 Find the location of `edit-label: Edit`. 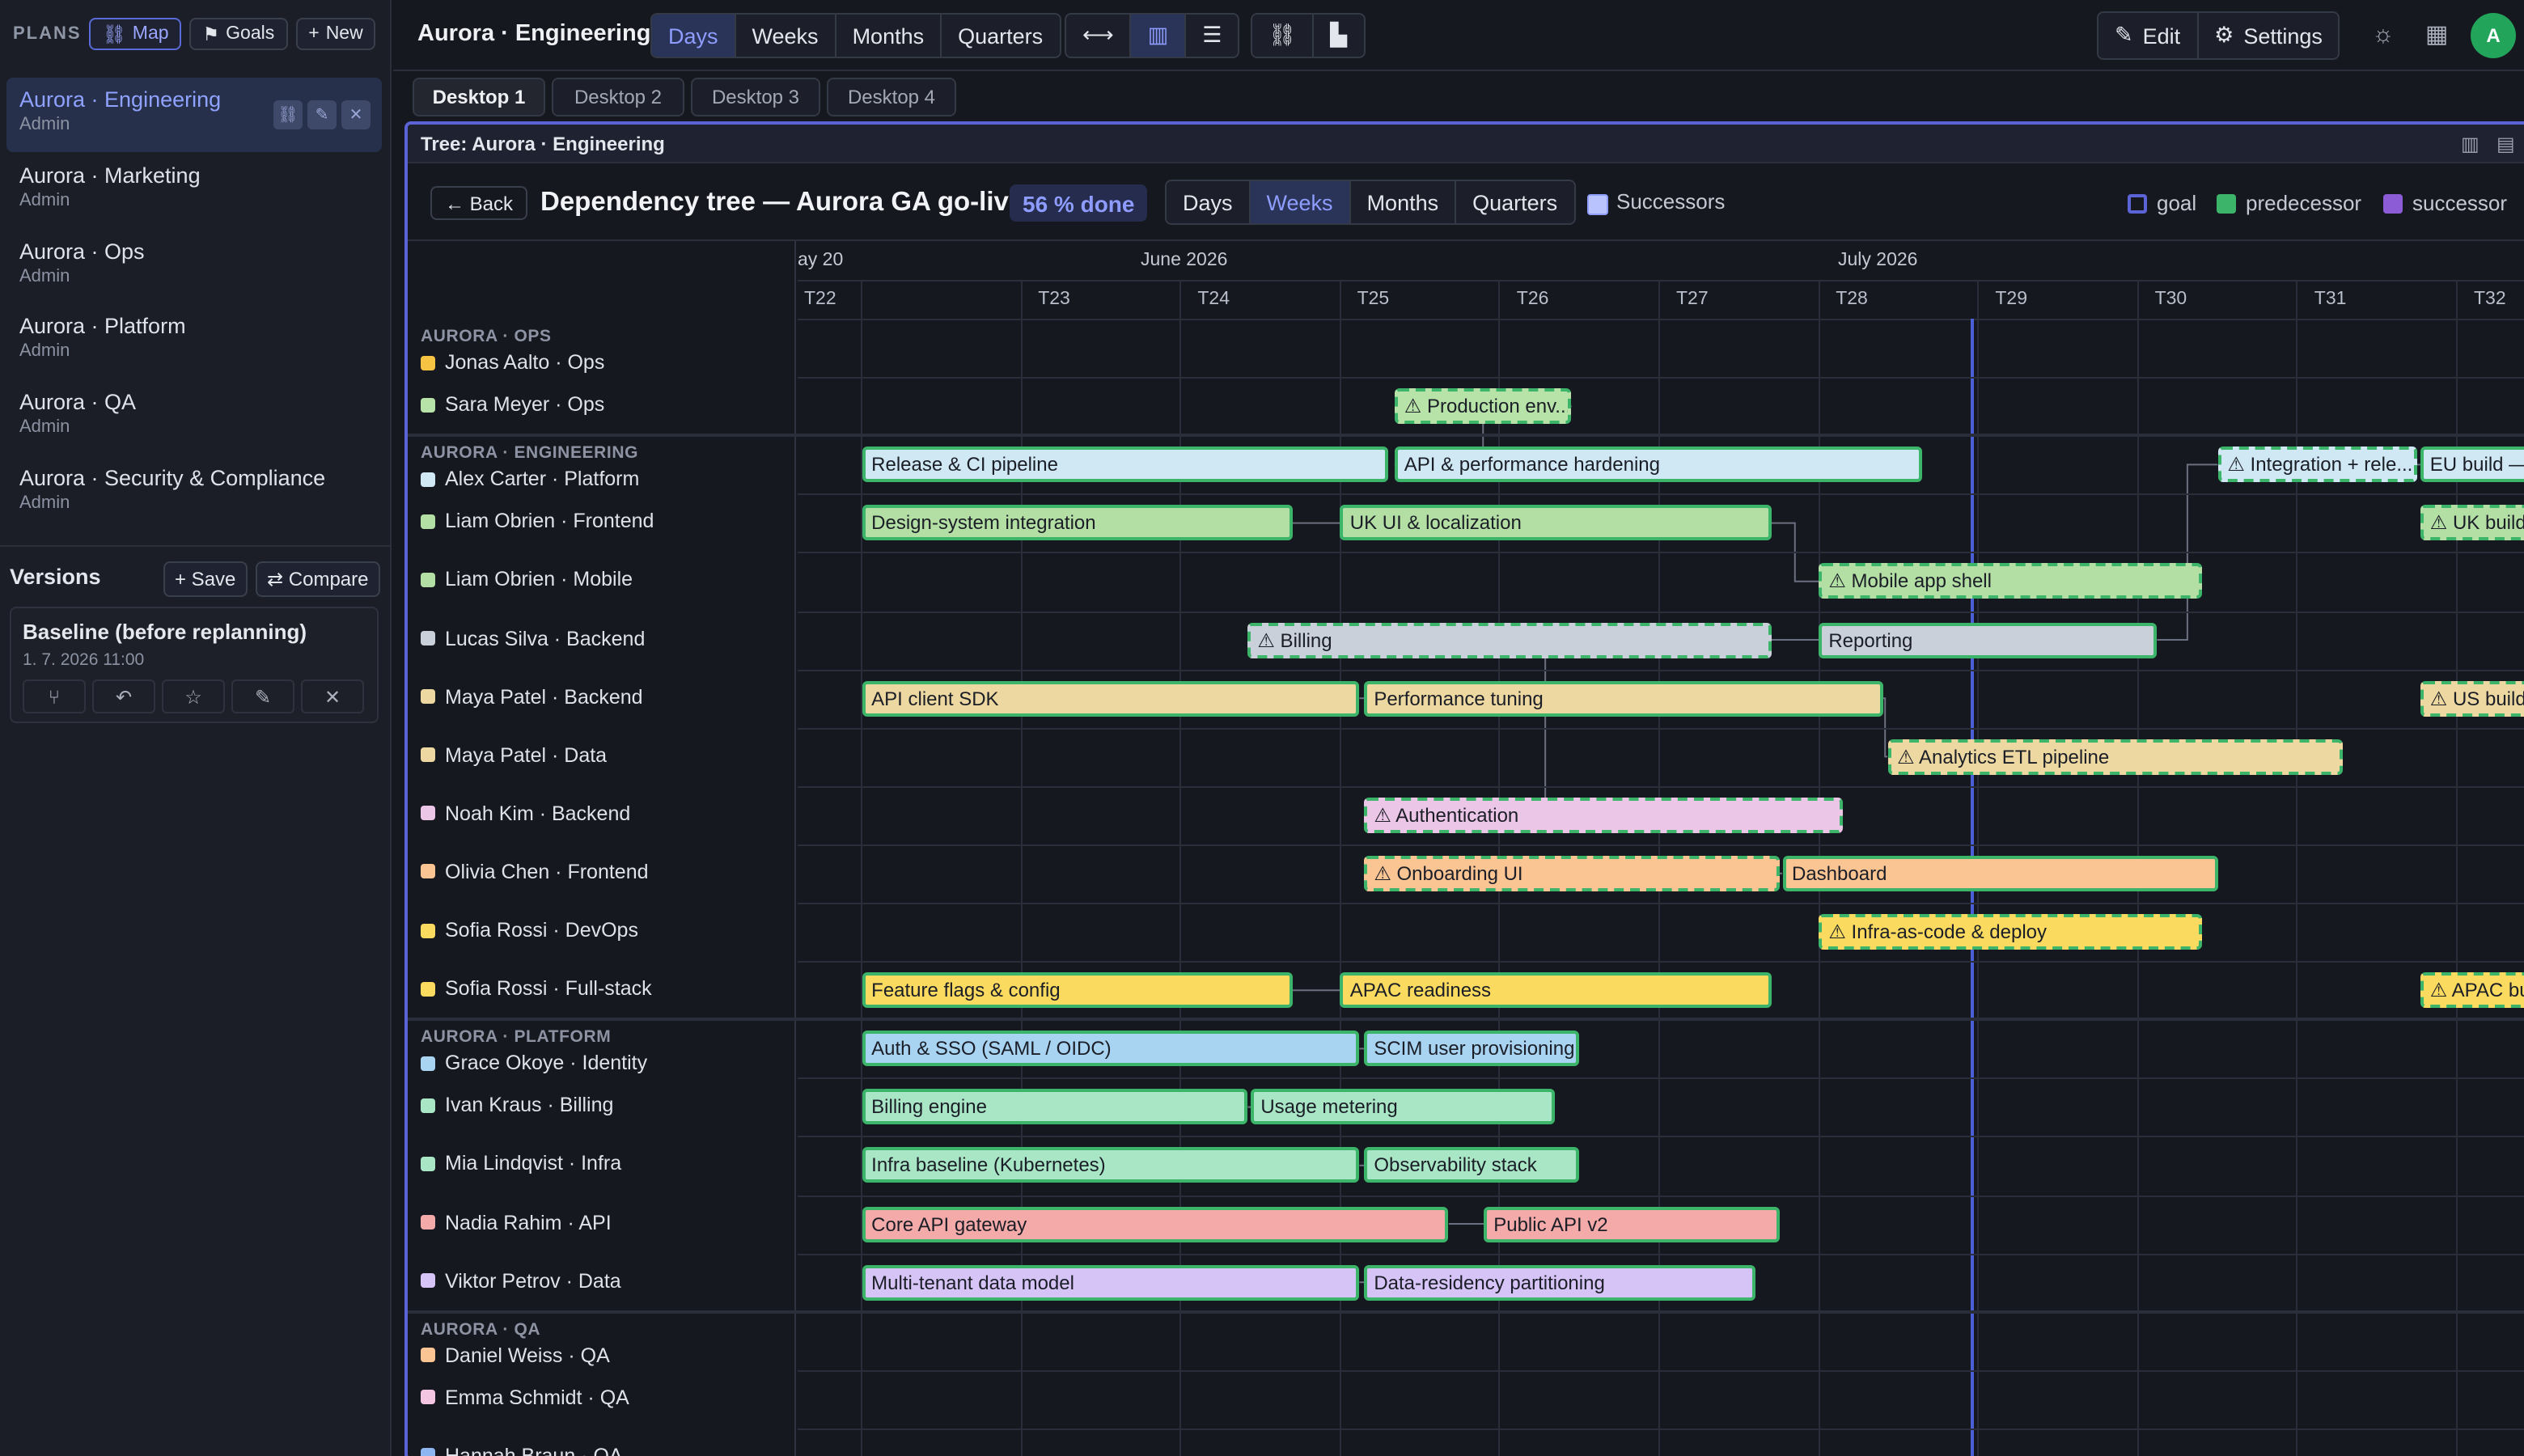

edit-label: Edit is located at coordinates (2161, 35).